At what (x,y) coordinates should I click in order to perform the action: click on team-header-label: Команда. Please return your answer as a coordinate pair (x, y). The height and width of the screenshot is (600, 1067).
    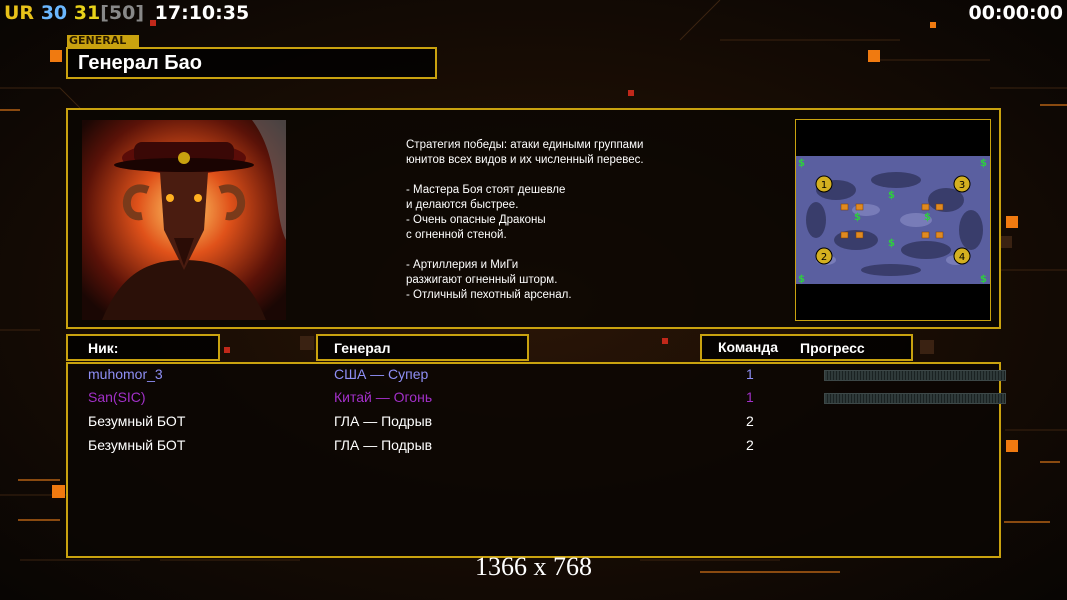
    Looking at the image, I should click on (748, 347).